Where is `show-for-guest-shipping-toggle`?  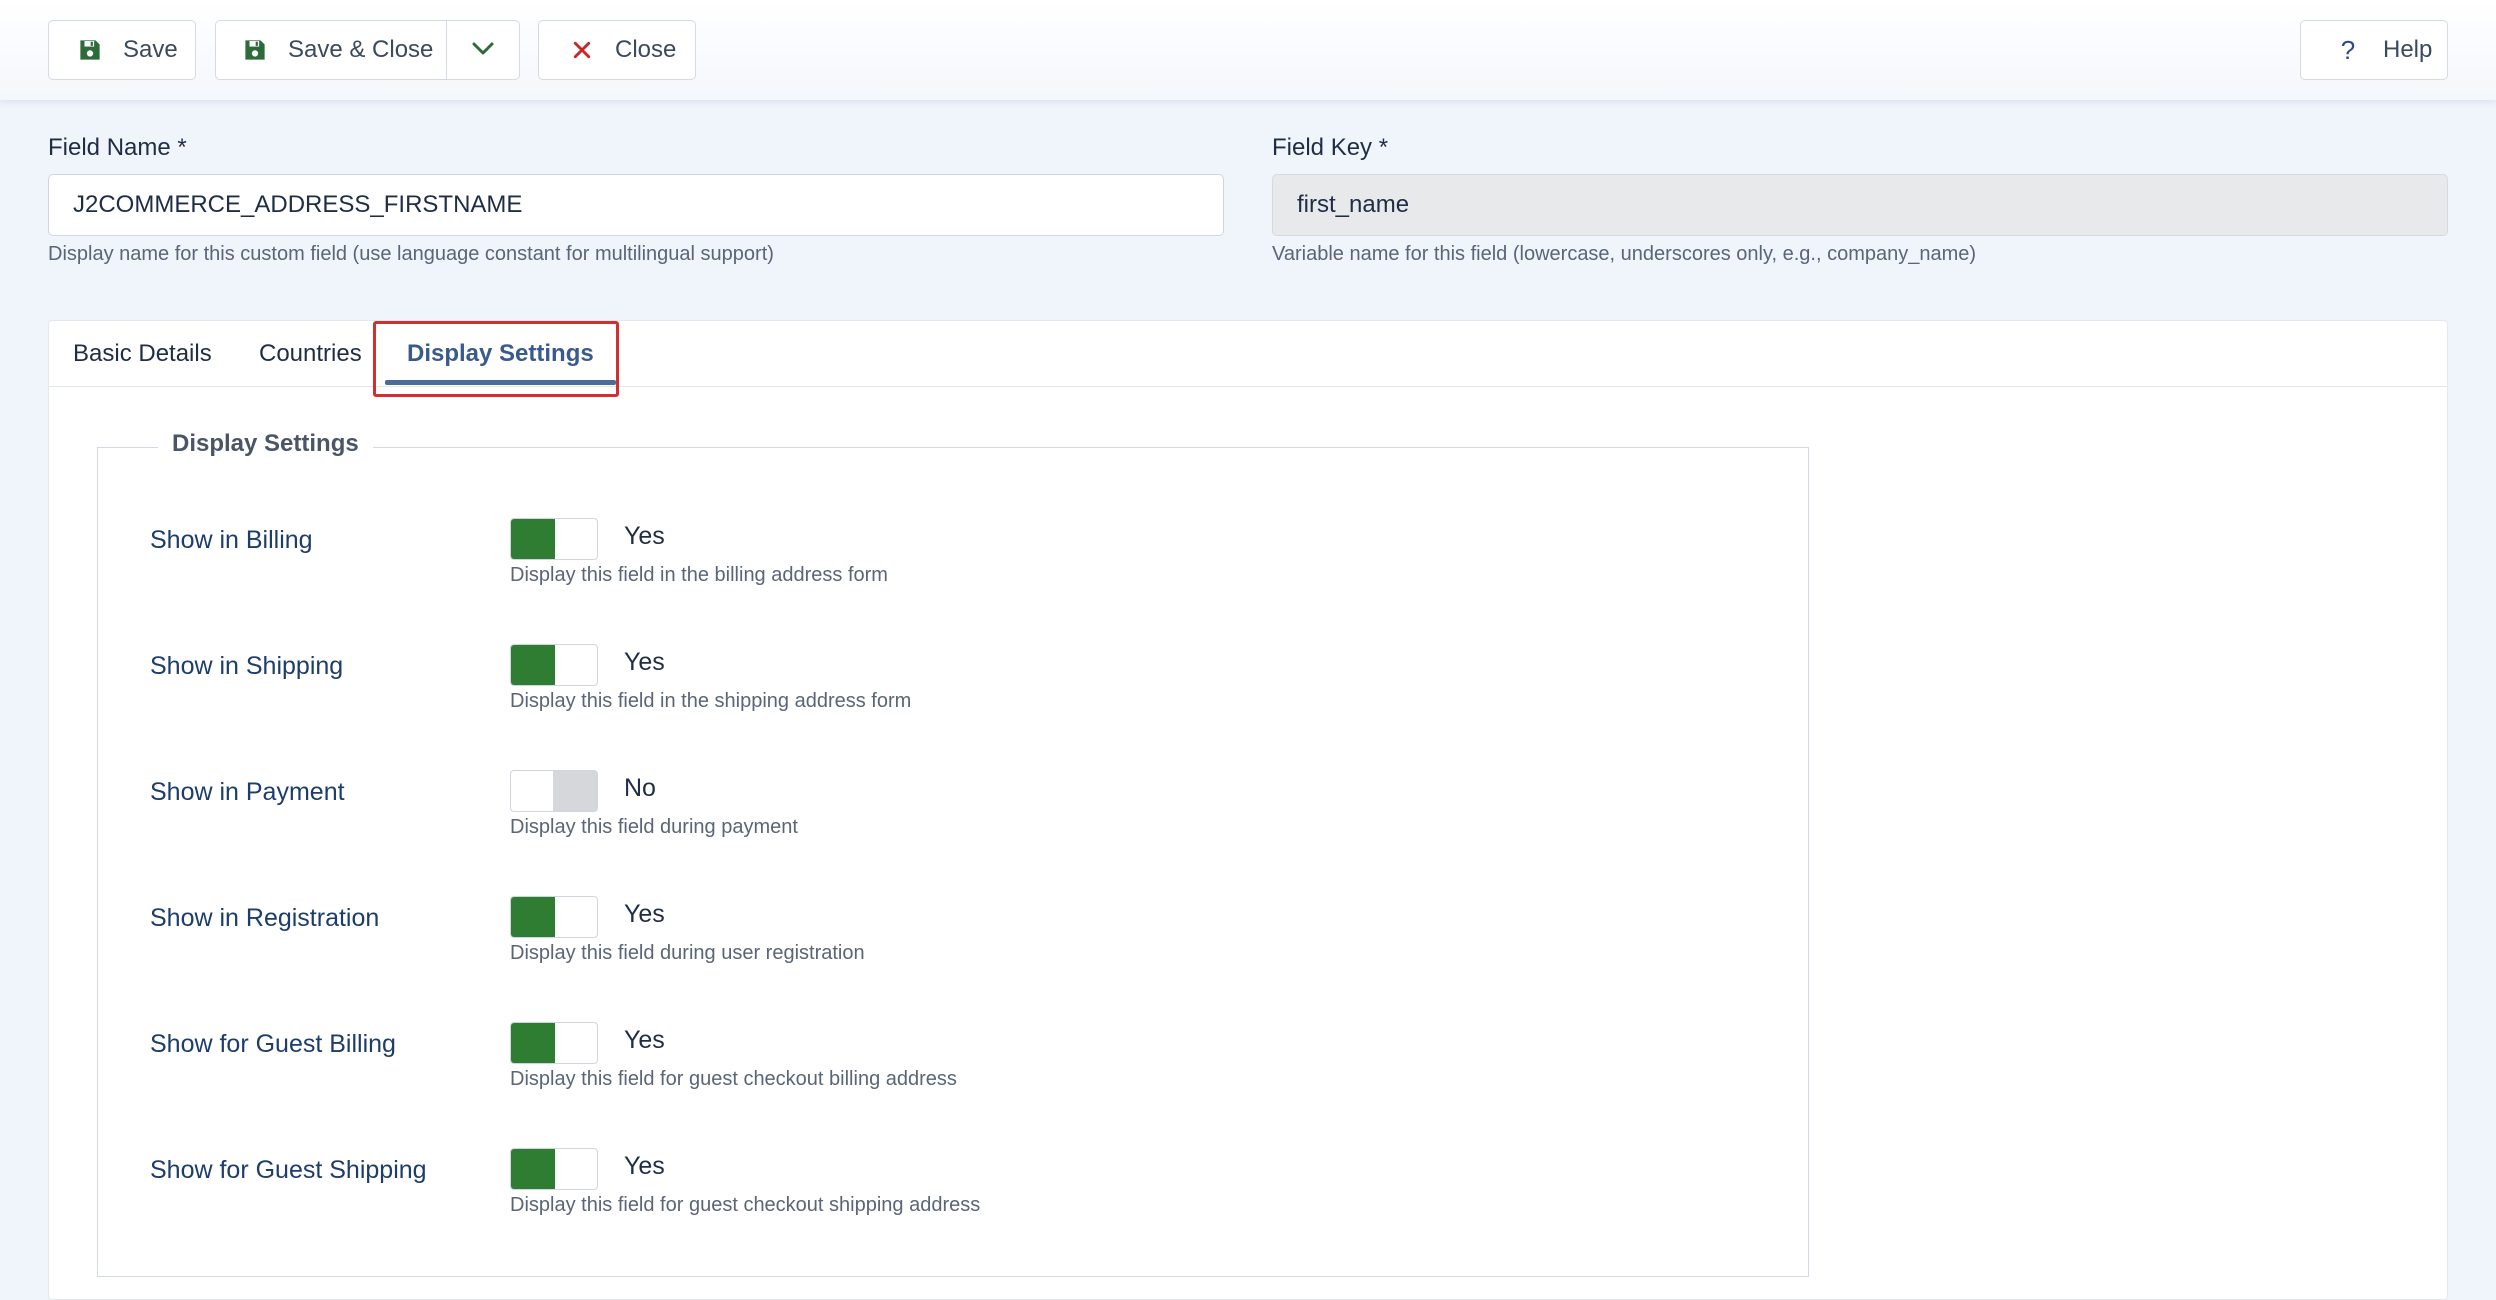 show-for-guest-shipping-toggle is located at coordinates (554, 1169).